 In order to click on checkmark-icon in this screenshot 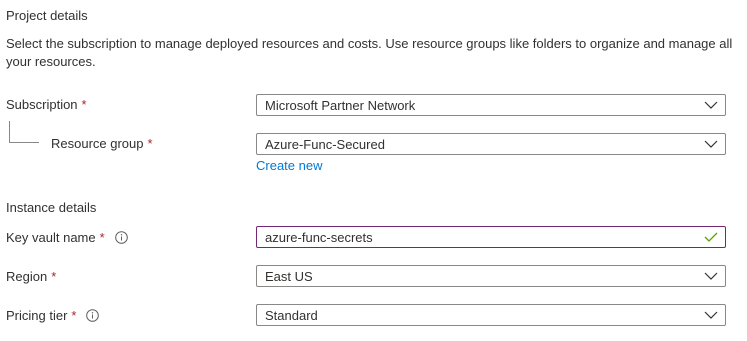, I will do `click(711, 237)`.